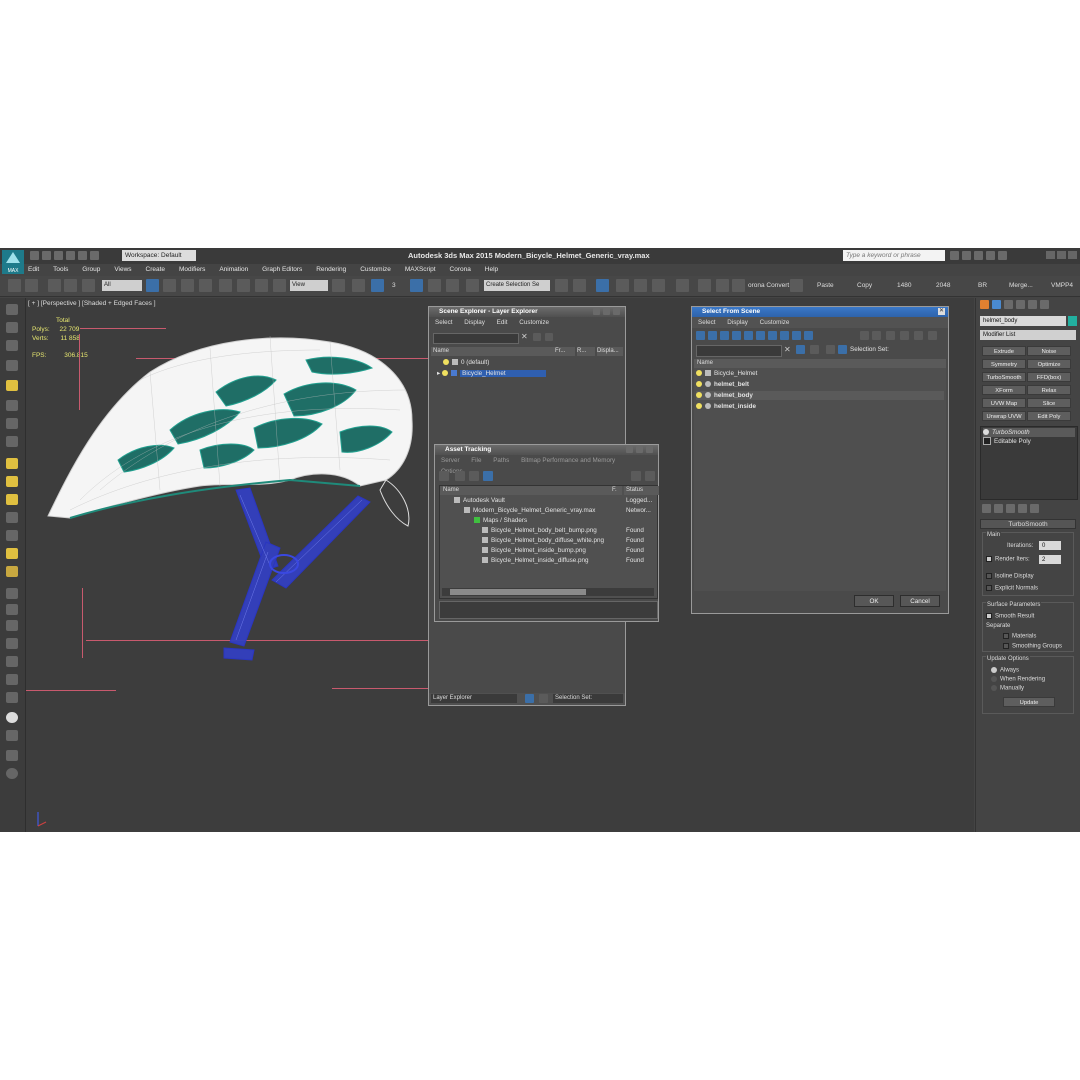  Describe the element at coordinates (527, 373) in the screenshot. I see `layer-row: ▸ Bicycle_Helmet` at that location.